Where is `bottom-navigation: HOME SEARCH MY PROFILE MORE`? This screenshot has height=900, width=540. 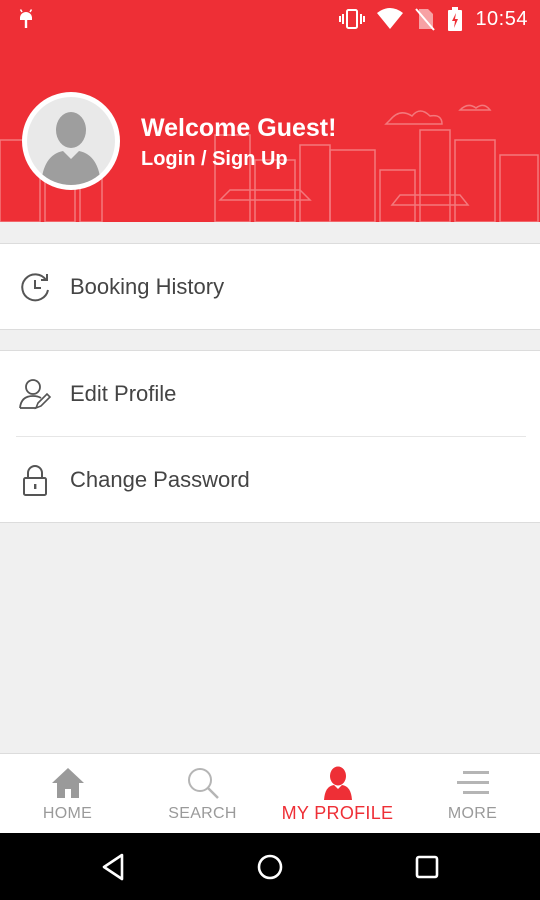 bottom-navigation: HOME SEARCH MY PROFILE MORE is located at coordinates (270, 793).